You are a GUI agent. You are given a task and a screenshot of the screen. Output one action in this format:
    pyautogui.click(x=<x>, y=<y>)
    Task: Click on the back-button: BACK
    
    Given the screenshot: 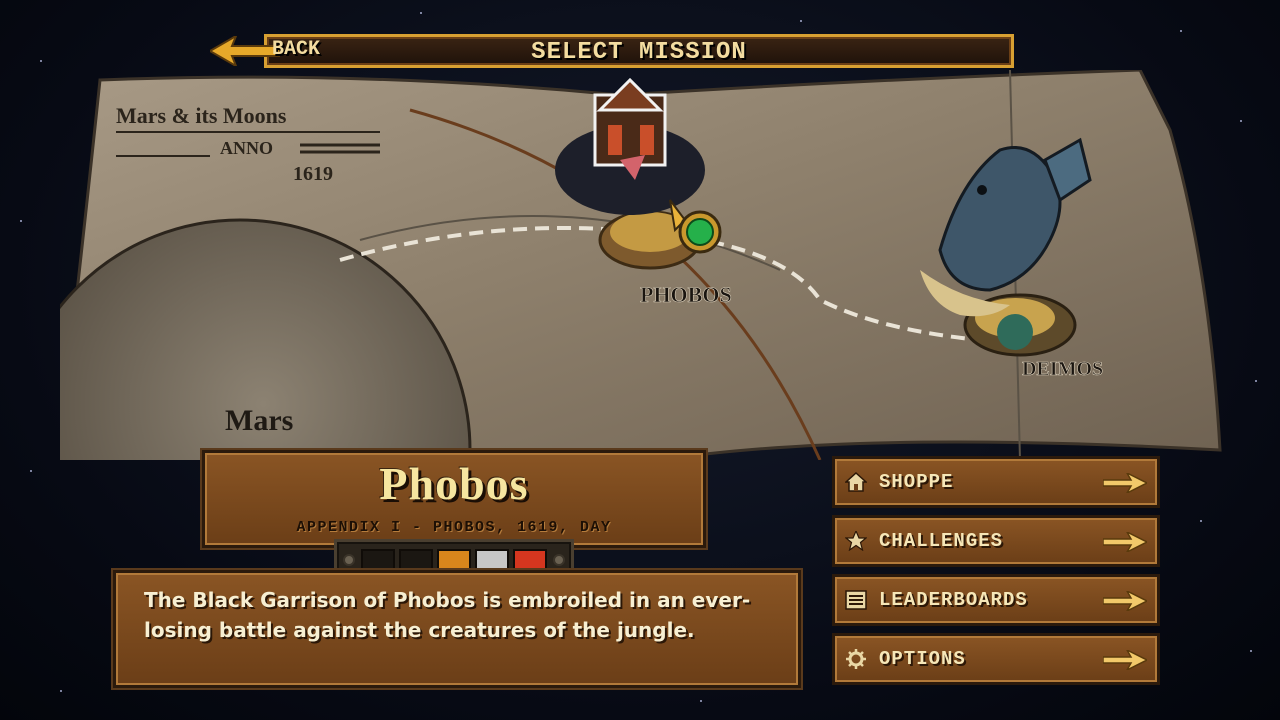 What is the action you would take?
    pyautogui.click(x=290, y=52)
    